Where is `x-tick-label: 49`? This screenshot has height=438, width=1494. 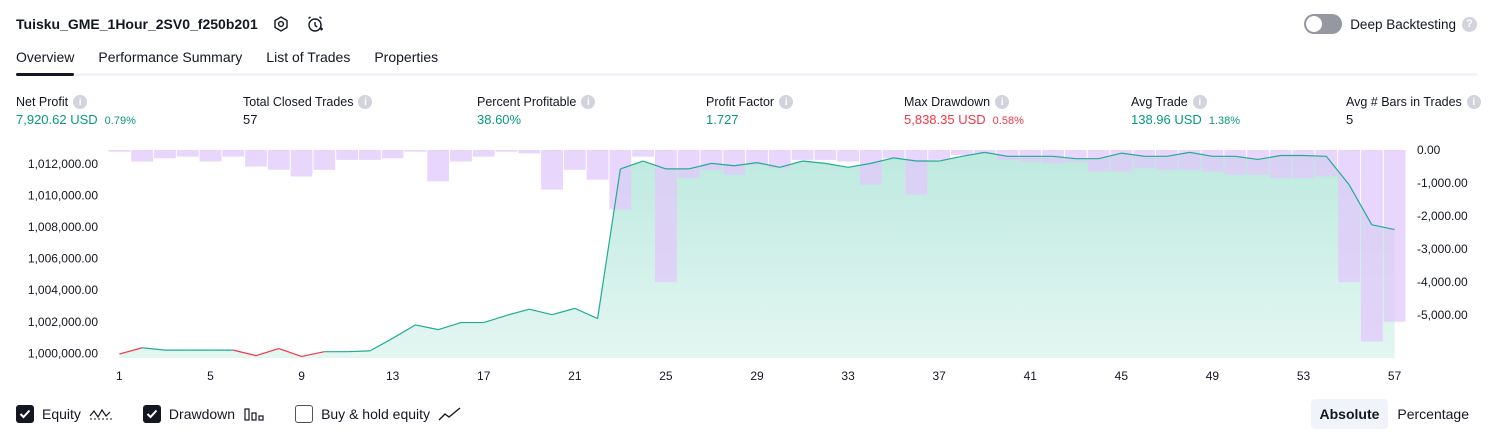
x-tick-label: 49 is located at coordinates (1213, 376).